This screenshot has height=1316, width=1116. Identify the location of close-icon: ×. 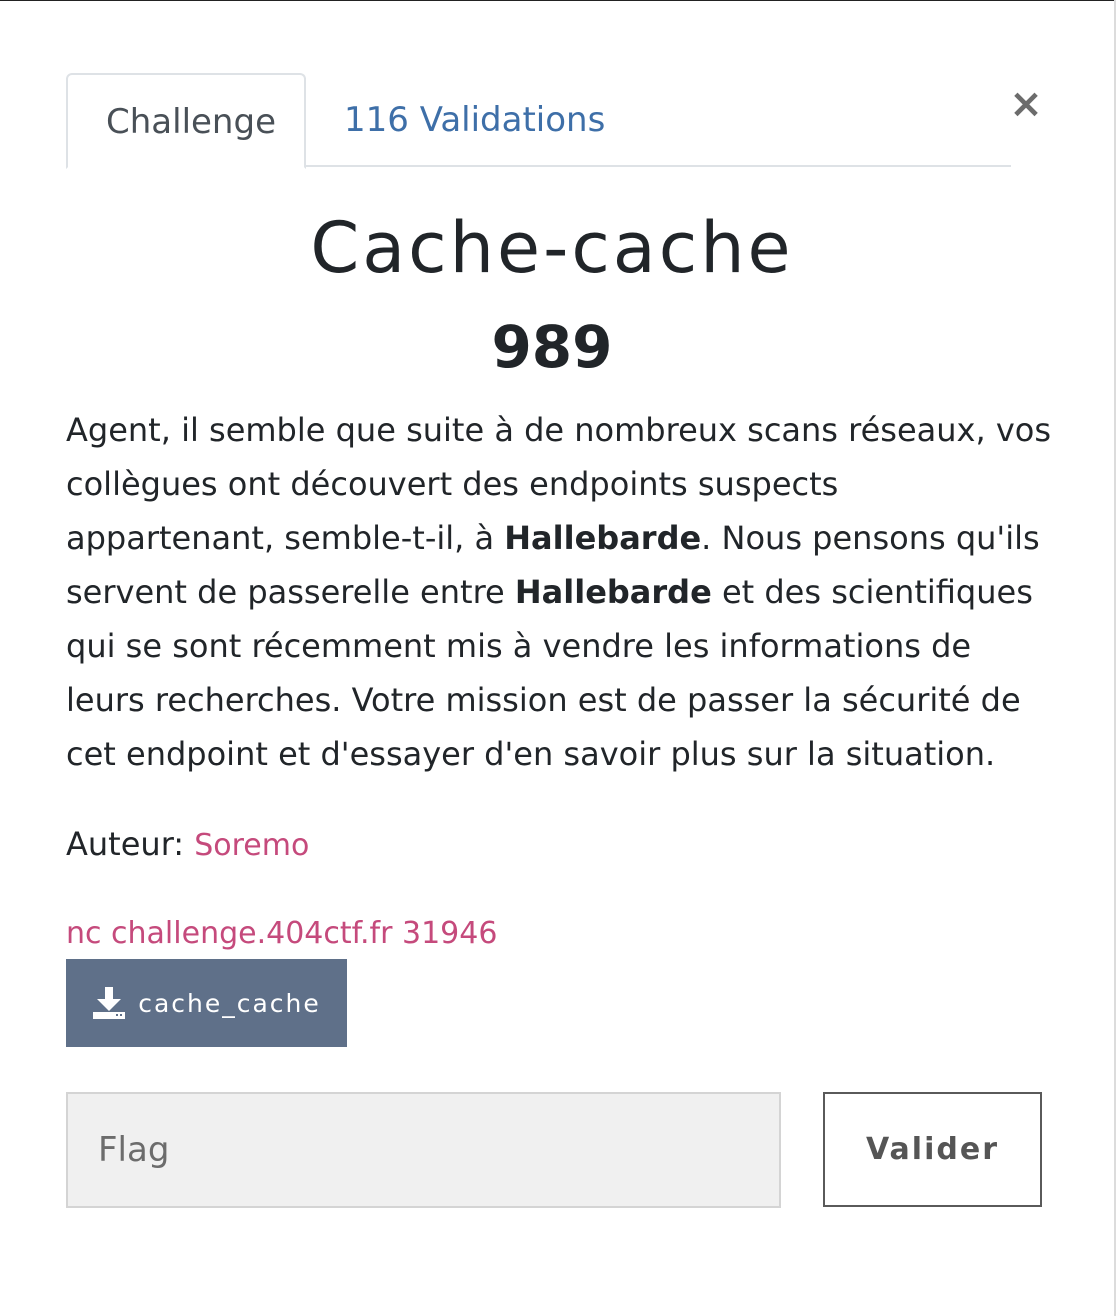
(1026, 104).